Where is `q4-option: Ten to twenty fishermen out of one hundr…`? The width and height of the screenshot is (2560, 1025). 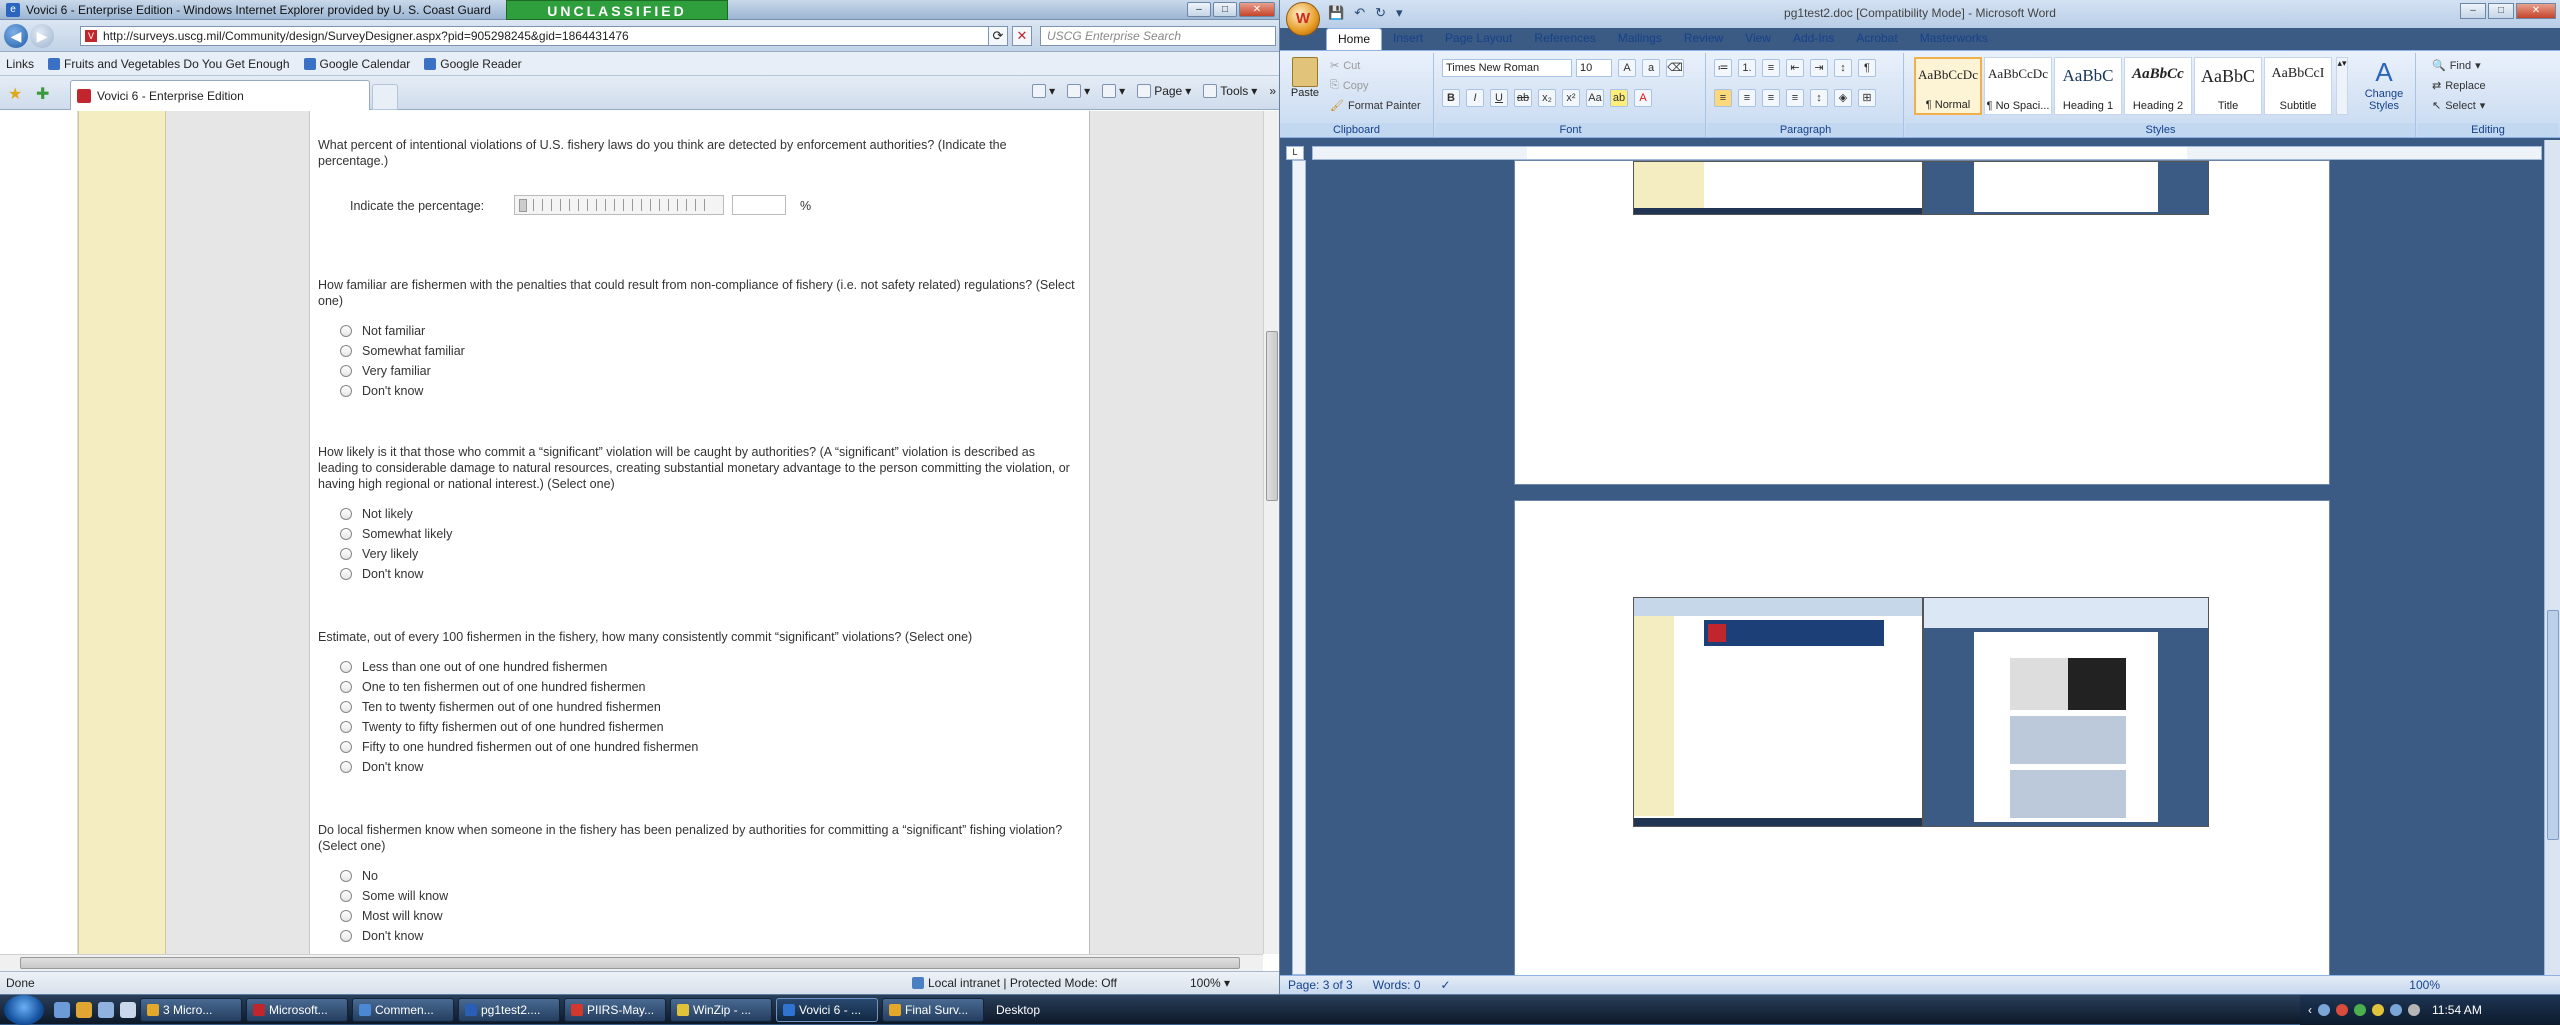
q4-option: Ten to twenty fishermen out of one hundr… is located at coordinates (500, 707).